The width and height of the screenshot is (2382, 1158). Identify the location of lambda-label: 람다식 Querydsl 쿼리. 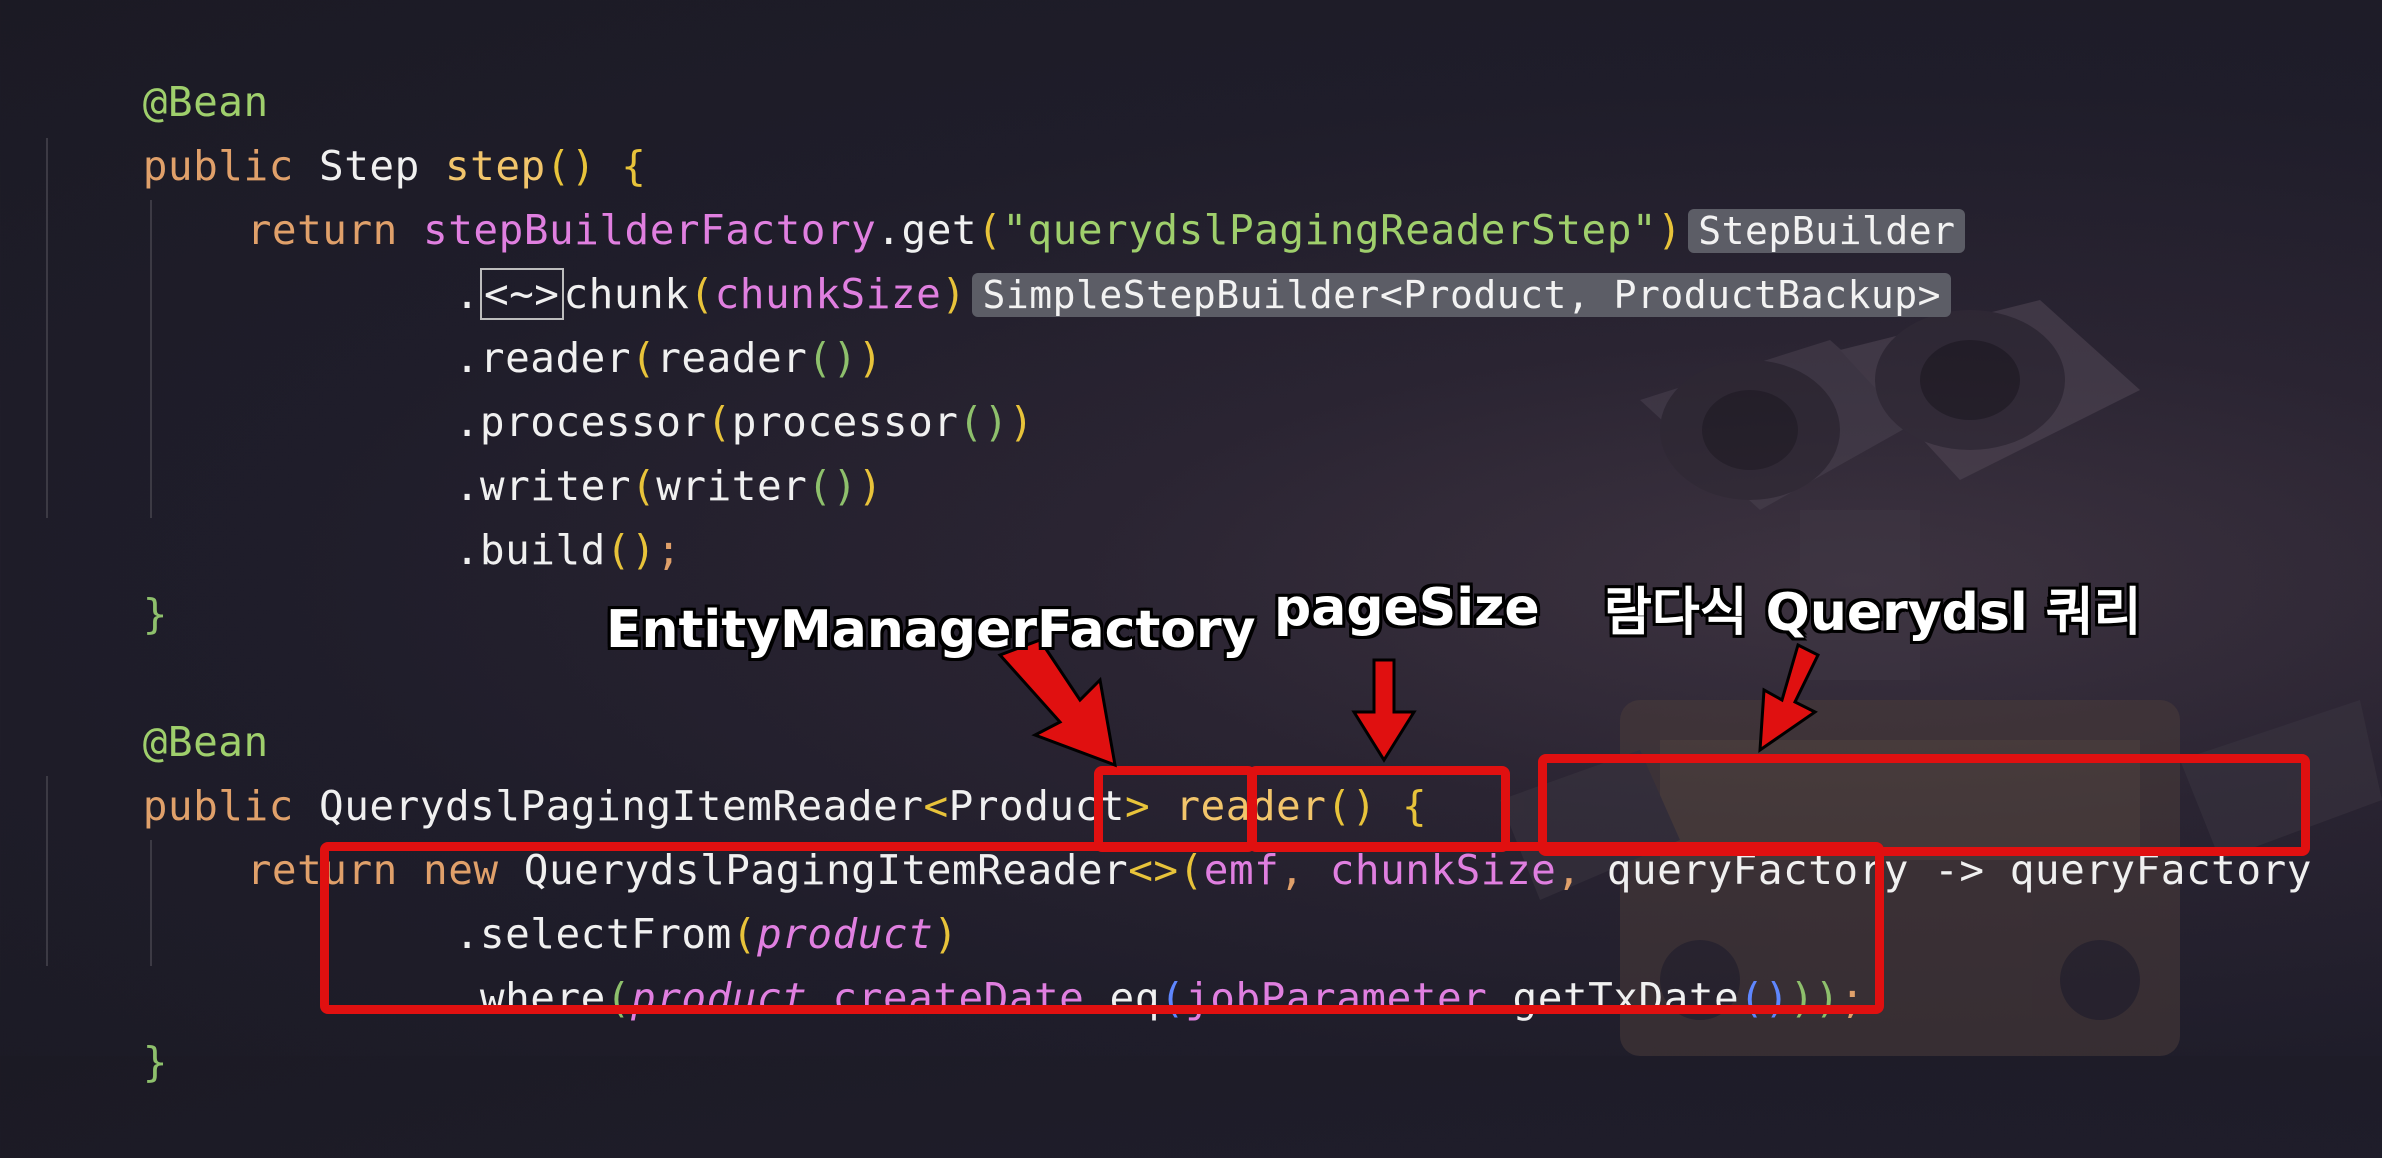
(1873, 613).